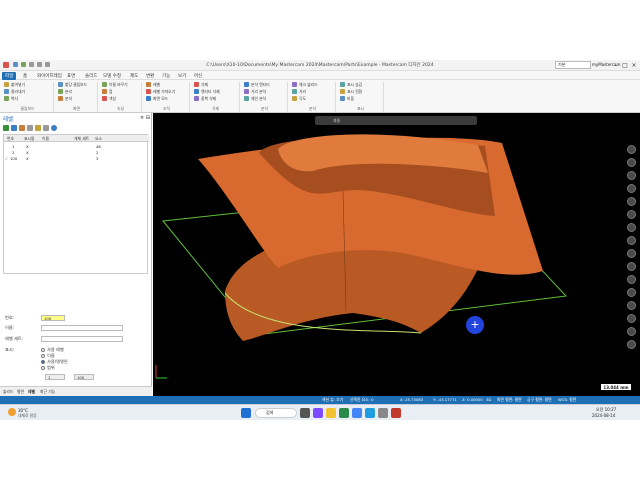 The width and height of the screenshot is (640, 480). What do you see at coordinates (370, 413) in the screenshot?
I see `edge-icon` at bounding box center [370, 413].